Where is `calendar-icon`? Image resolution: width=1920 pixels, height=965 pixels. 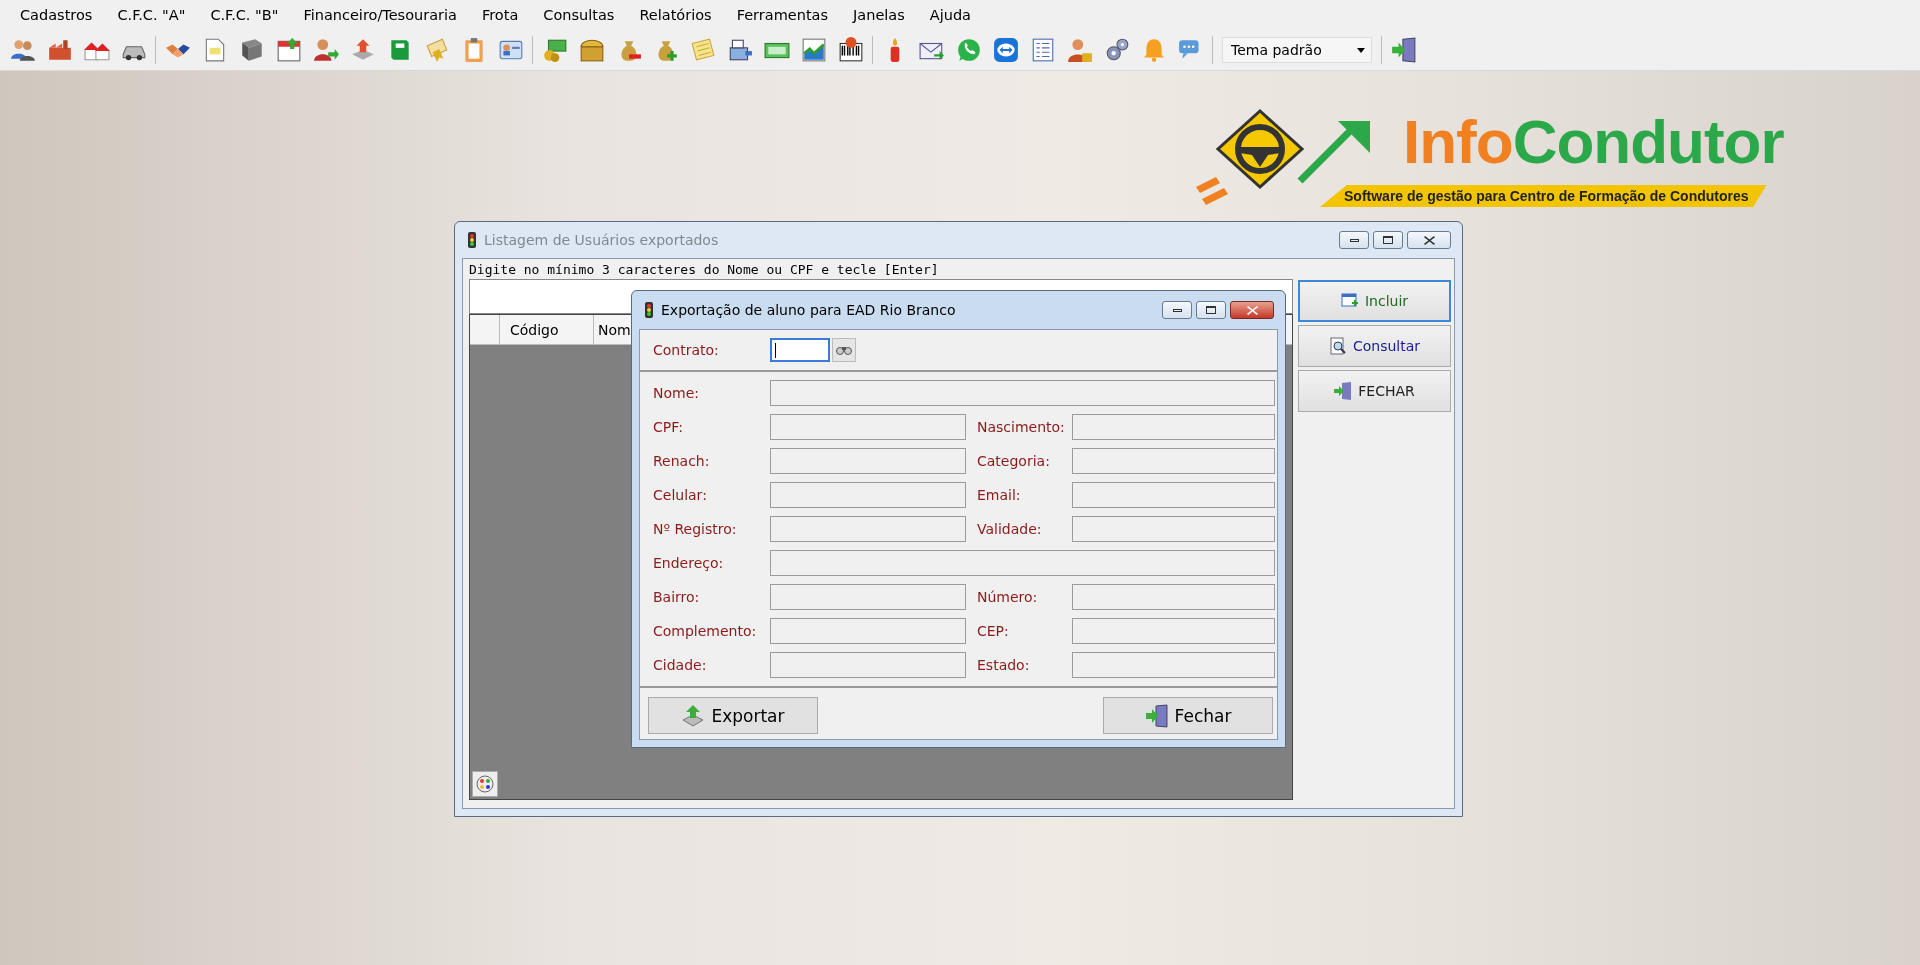 calendar-icon is located at coordinates (288, 50).